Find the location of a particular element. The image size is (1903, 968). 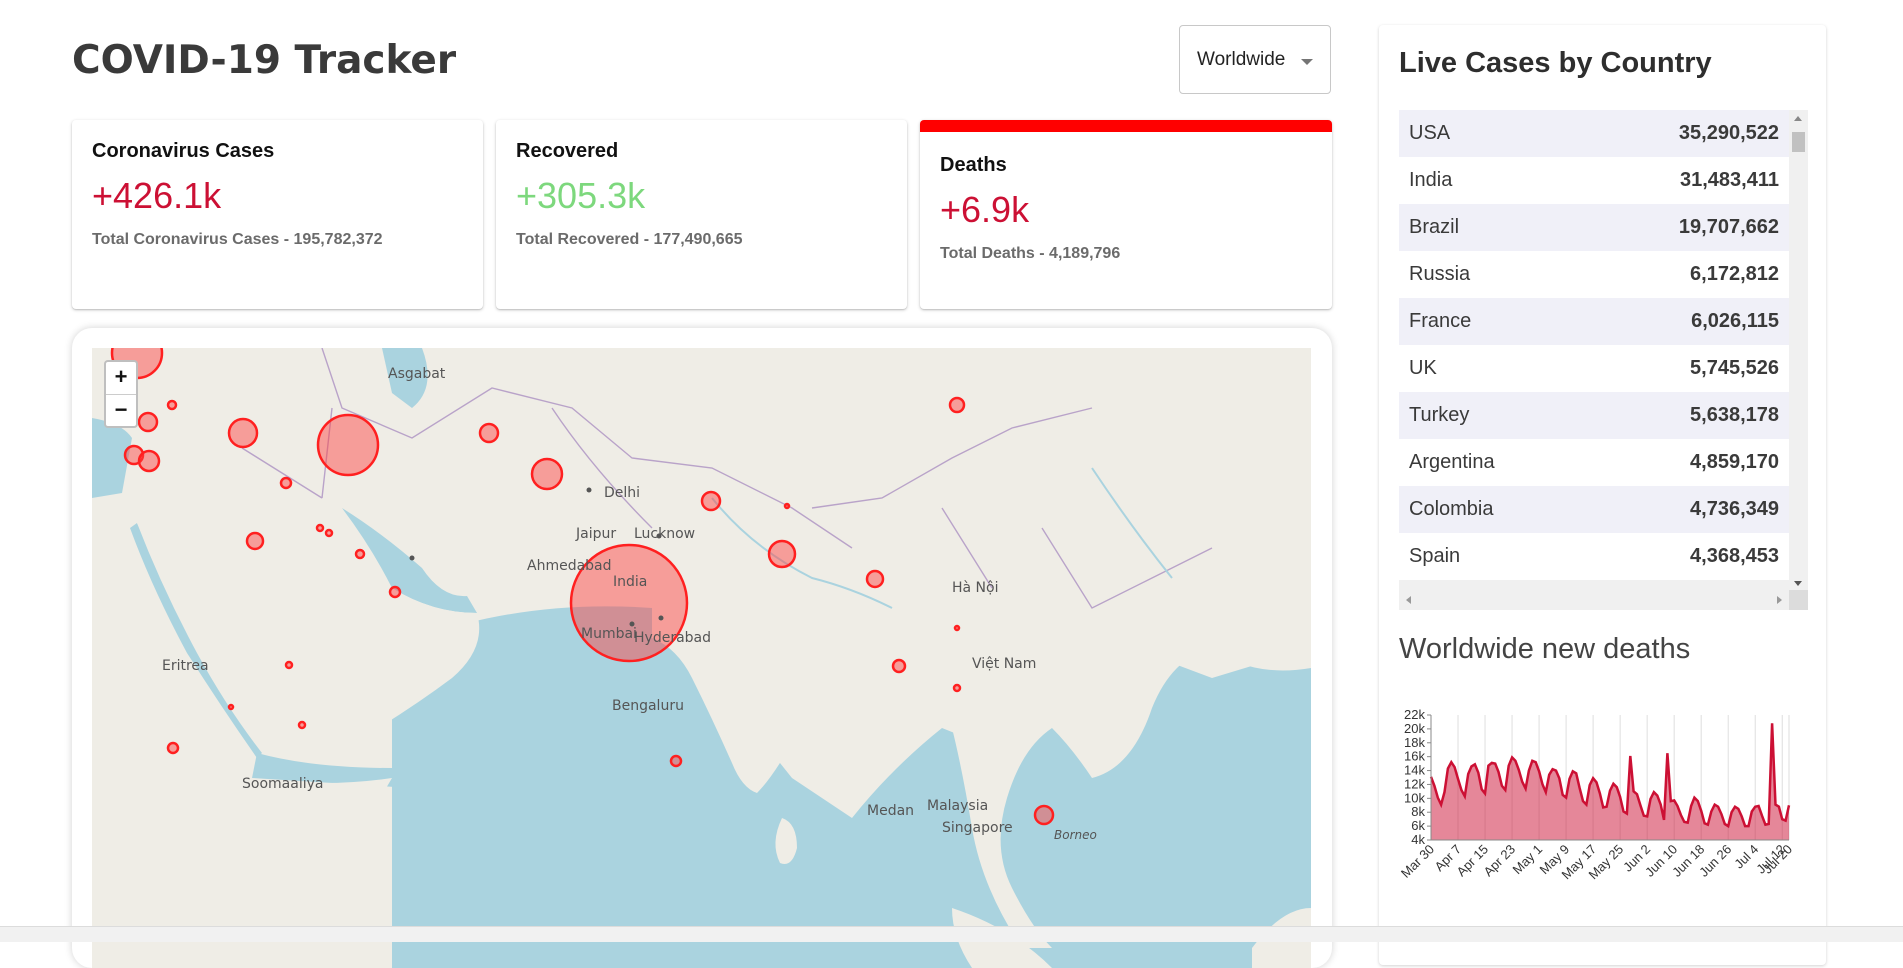

country-cases: 19,707,662 is located at coordinates (1728, 227).